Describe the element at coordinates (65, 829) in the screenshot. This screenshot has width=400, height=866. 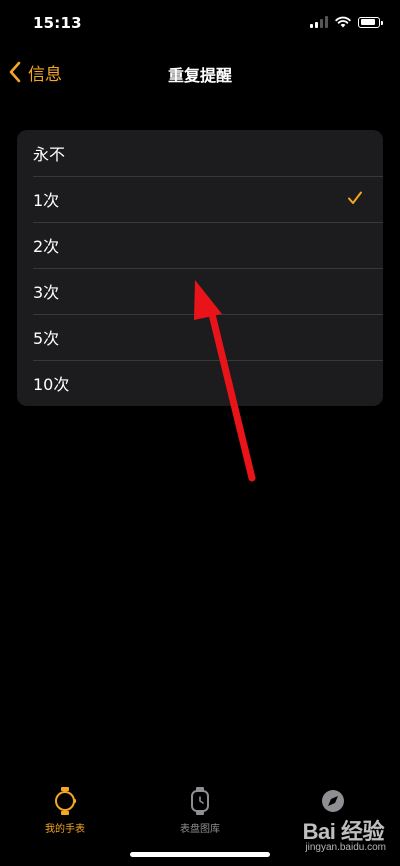
I see `tab-label: 我的手表` at that location.